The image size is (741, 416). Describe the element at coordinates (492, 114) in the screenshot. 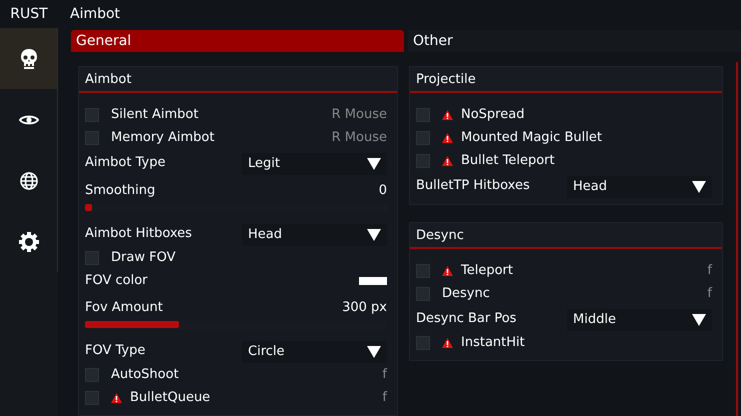

I see `checkbox-label: NoSpread` at that location.